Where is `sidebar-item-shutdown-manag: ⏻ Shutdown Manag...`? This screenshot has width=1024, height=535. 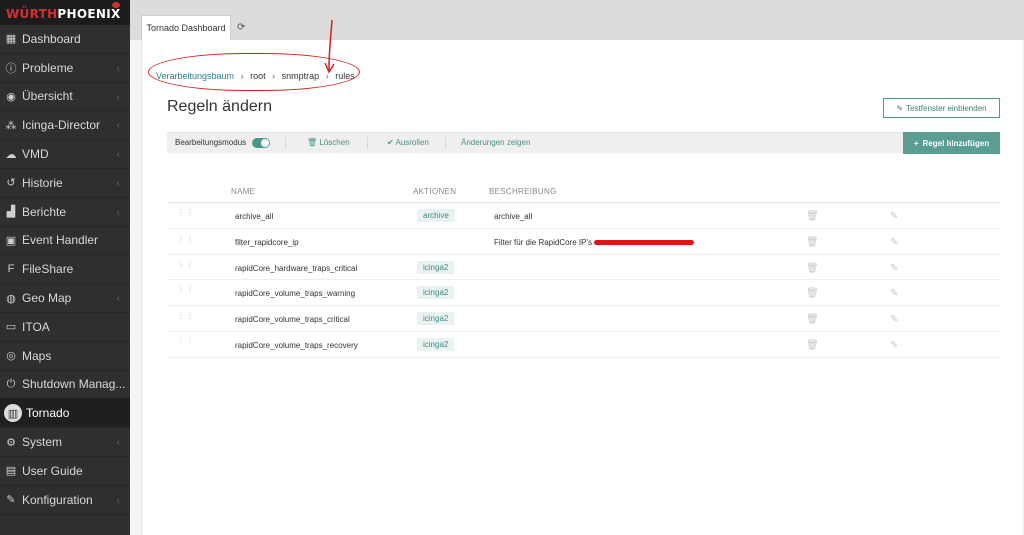
sidebar-item-shutdown-manag: ⏻ Shutdown Manag... is located at coordinates (65, 385).